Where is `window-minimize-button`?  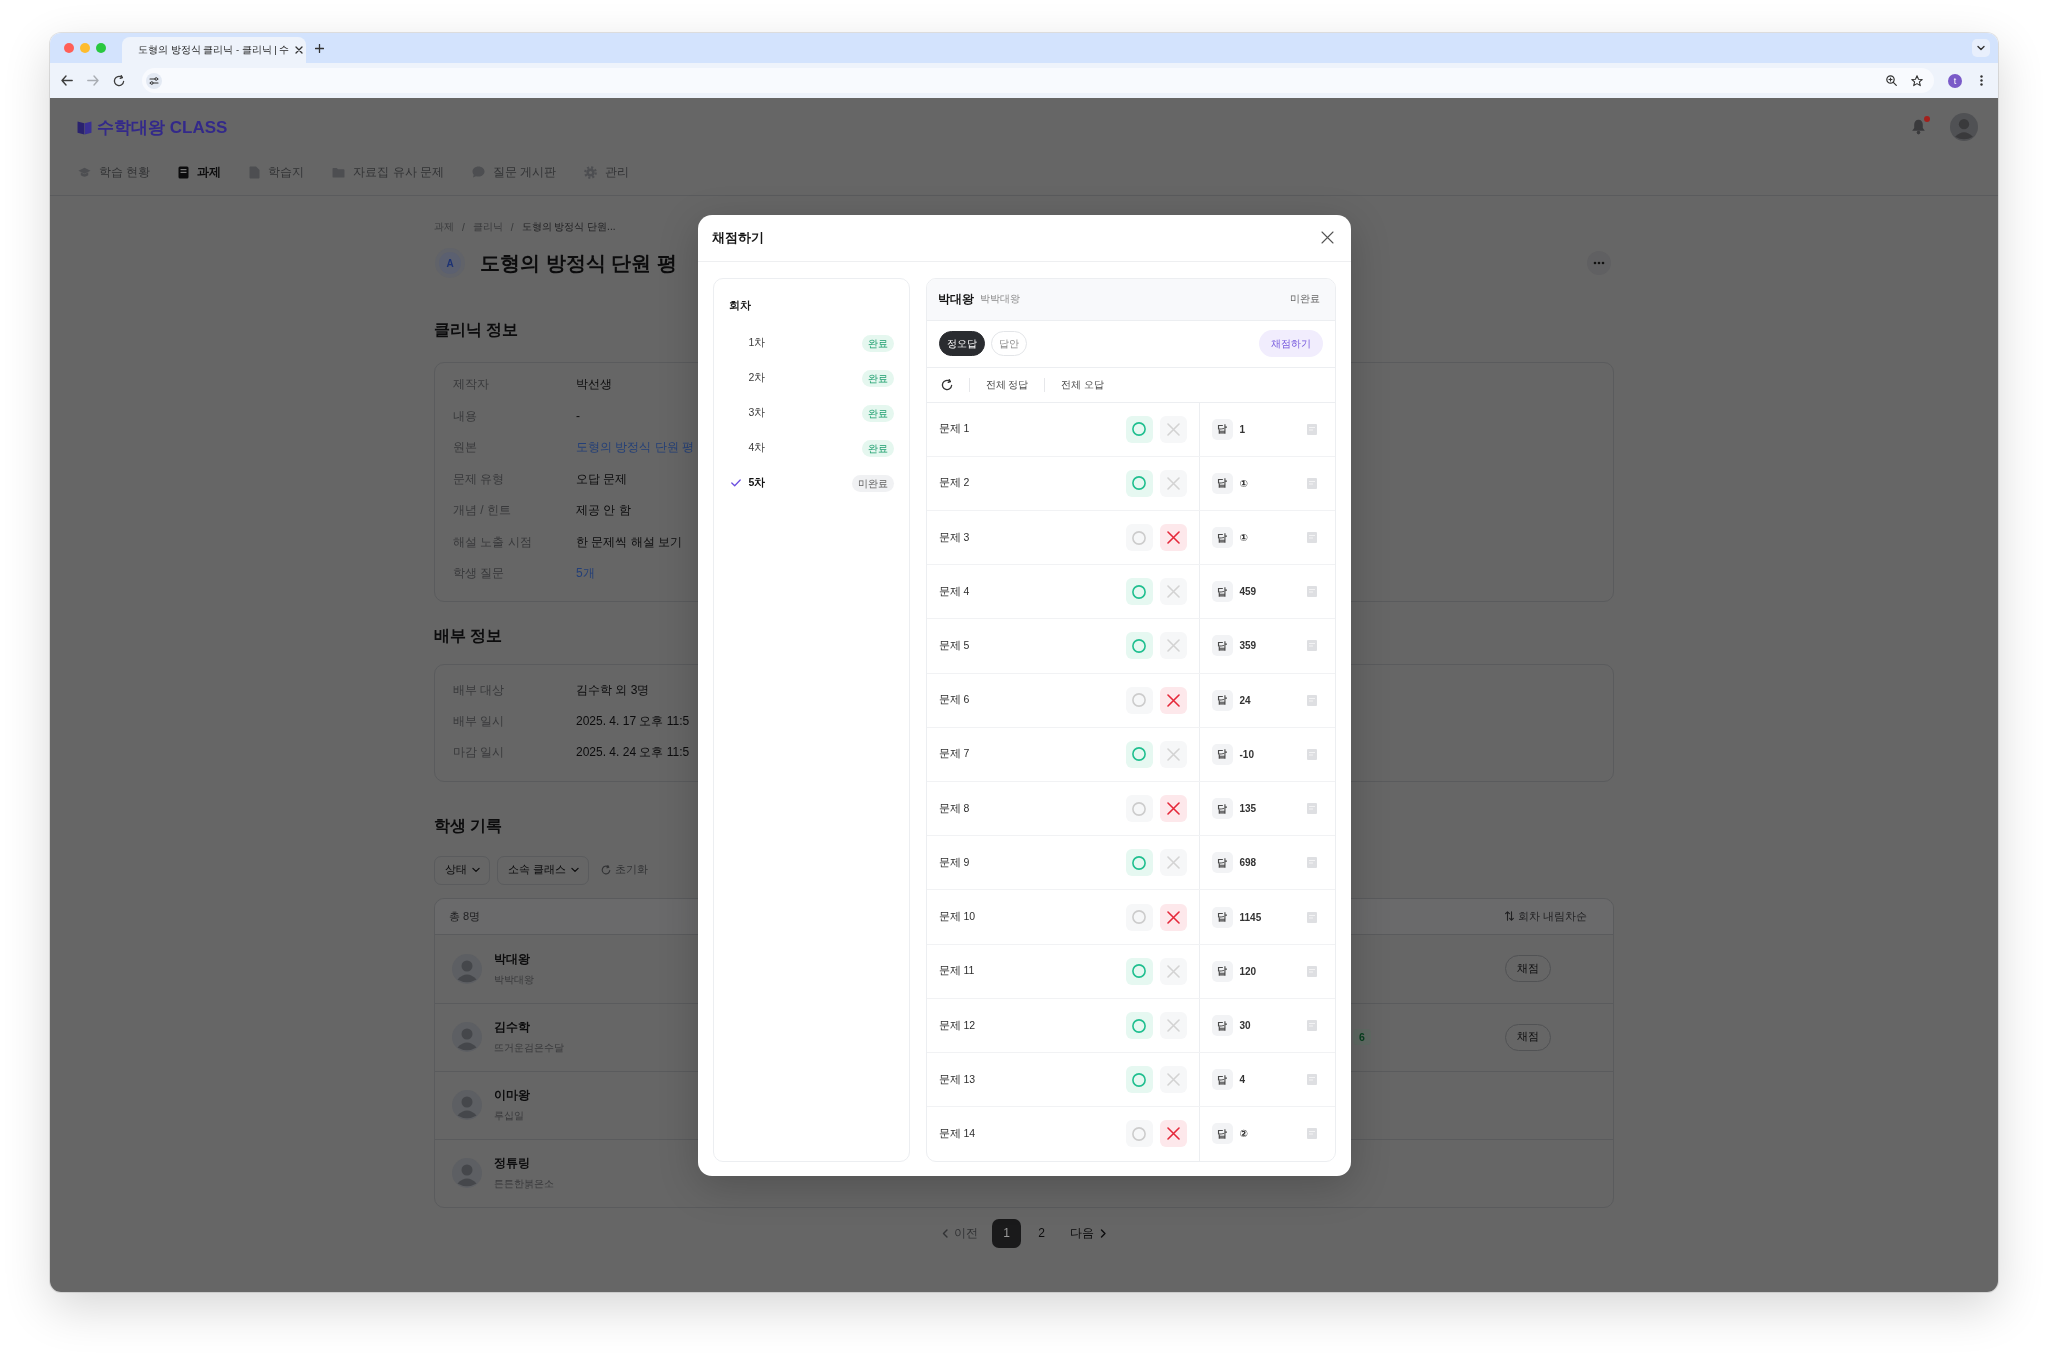
window-minimize-button is located at coordinates (85, 48).